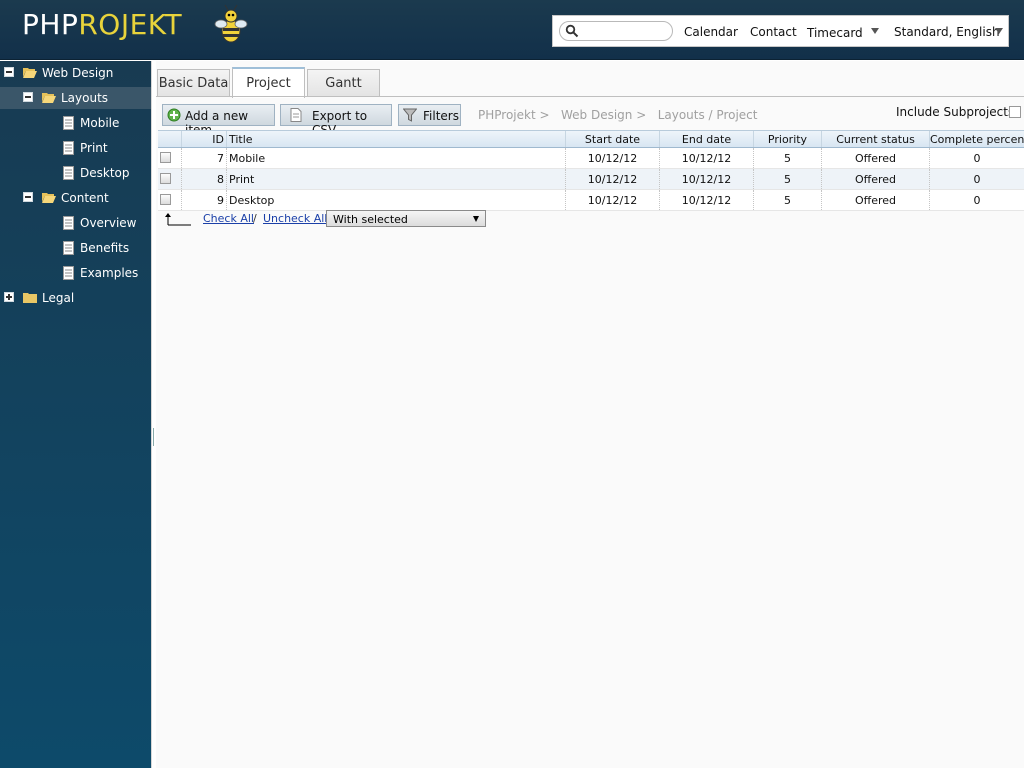 The width and height of the screenshot is (1024, 768). What do you see at coordinates (396, 200) in the screenshot?
I see `cell-title: Desktop` at bounding box center [396, 200].